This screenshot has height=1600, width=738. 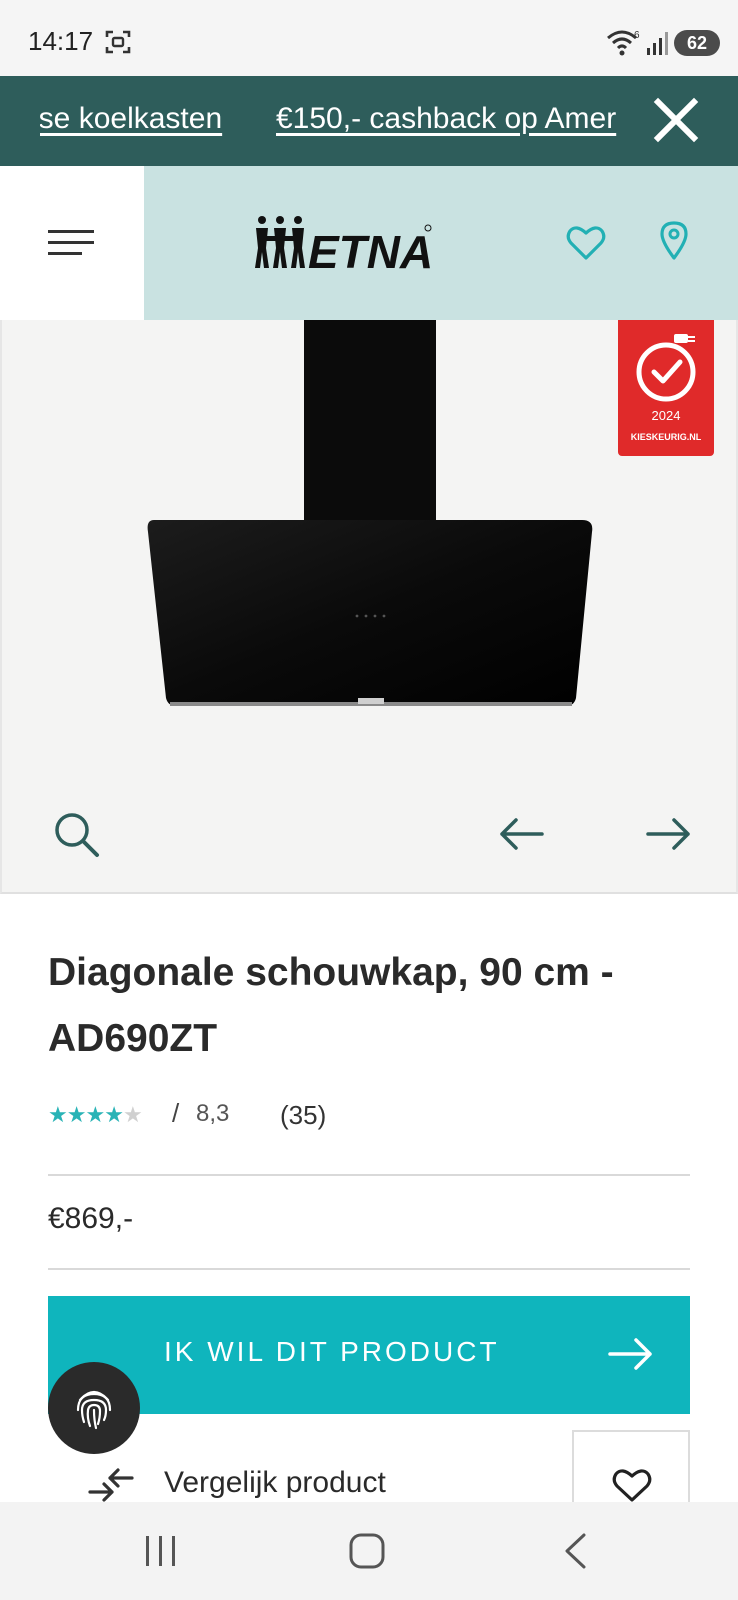 I want to click on back-icon, so click(x=575, y=1551).